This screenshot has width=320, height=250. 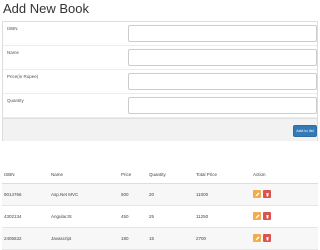 I want to click on table-row: 4302134 AngularJS 450 25 11250, so click(x=160, y=216).